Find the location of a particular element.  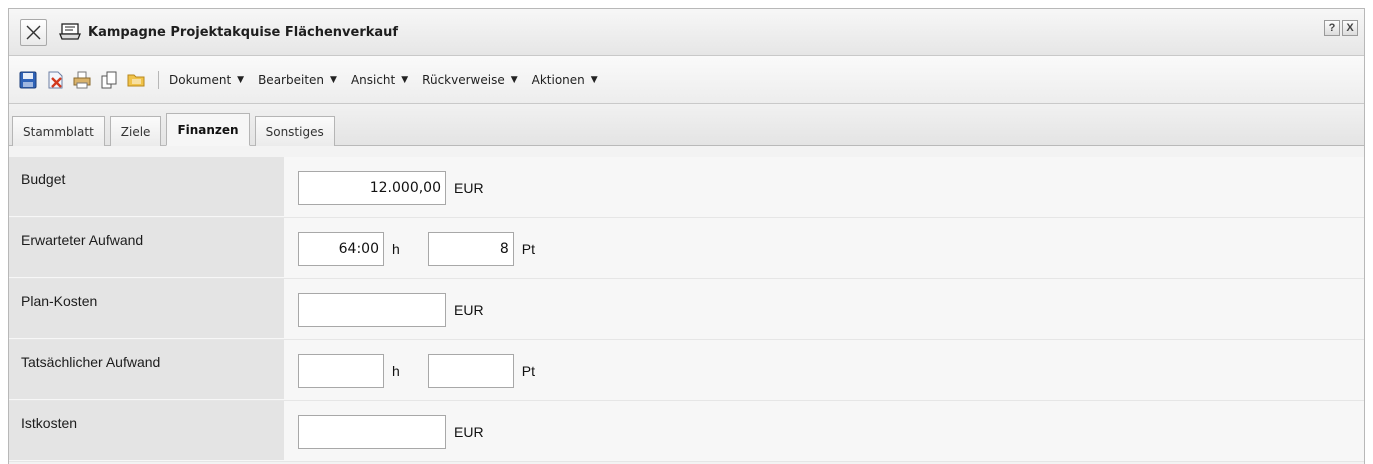

tab-finanzen: Finanzen is located at coordinates (208, 129).